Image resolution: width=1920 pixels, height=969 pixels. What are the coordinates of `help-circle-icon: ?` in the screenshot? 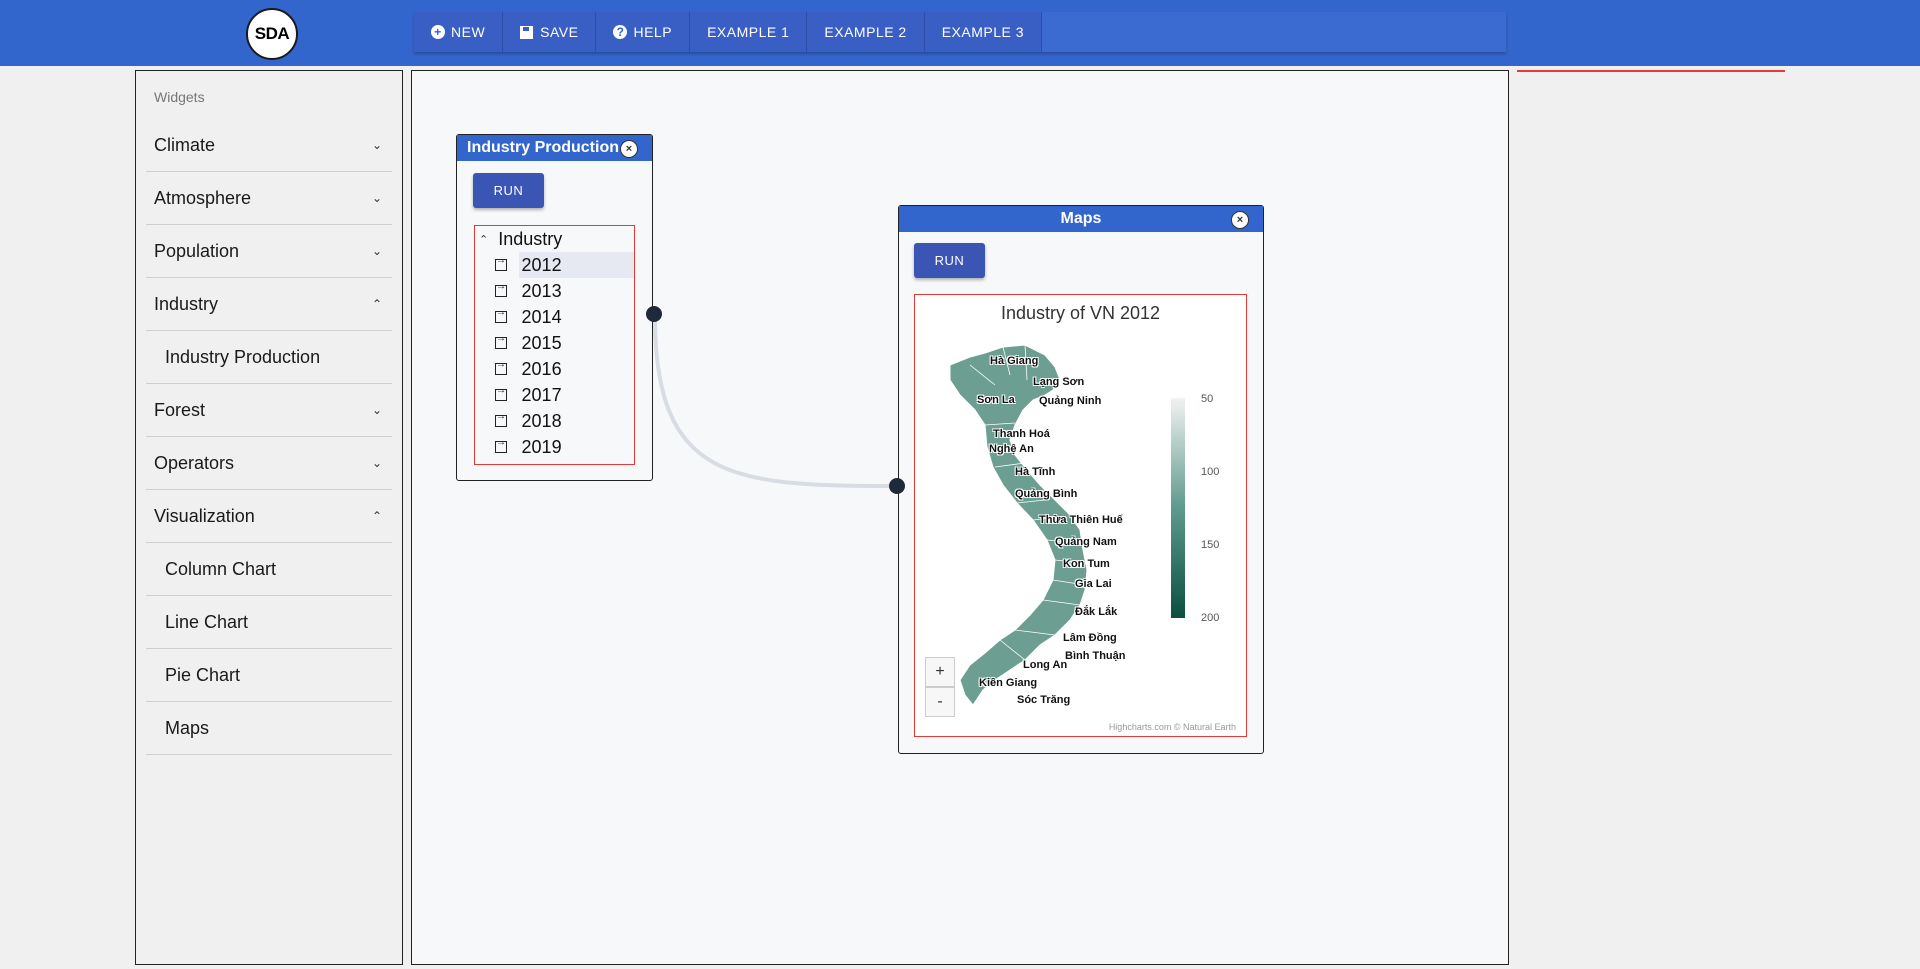 It's located at (620, 32).